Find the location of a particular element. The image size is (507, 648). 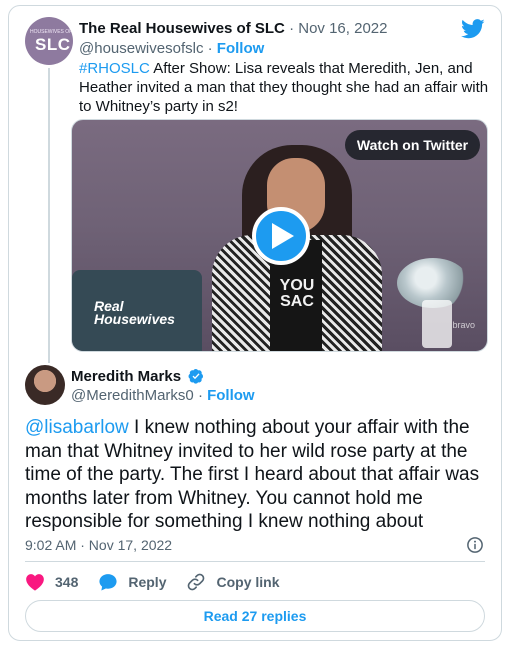

heart-icon is located at coordinates (35, 582).